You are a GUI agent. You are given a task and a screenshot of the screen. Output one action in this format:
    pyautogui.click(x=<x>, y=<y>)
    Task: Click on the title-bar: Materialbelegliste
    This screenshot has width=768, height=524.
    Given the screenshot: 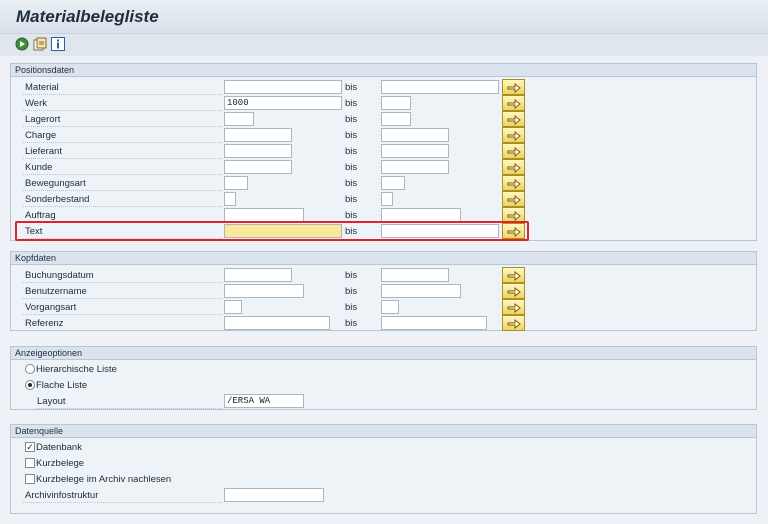 What is the action you would take?
    pyautogui.click(x=384, y=17)
    